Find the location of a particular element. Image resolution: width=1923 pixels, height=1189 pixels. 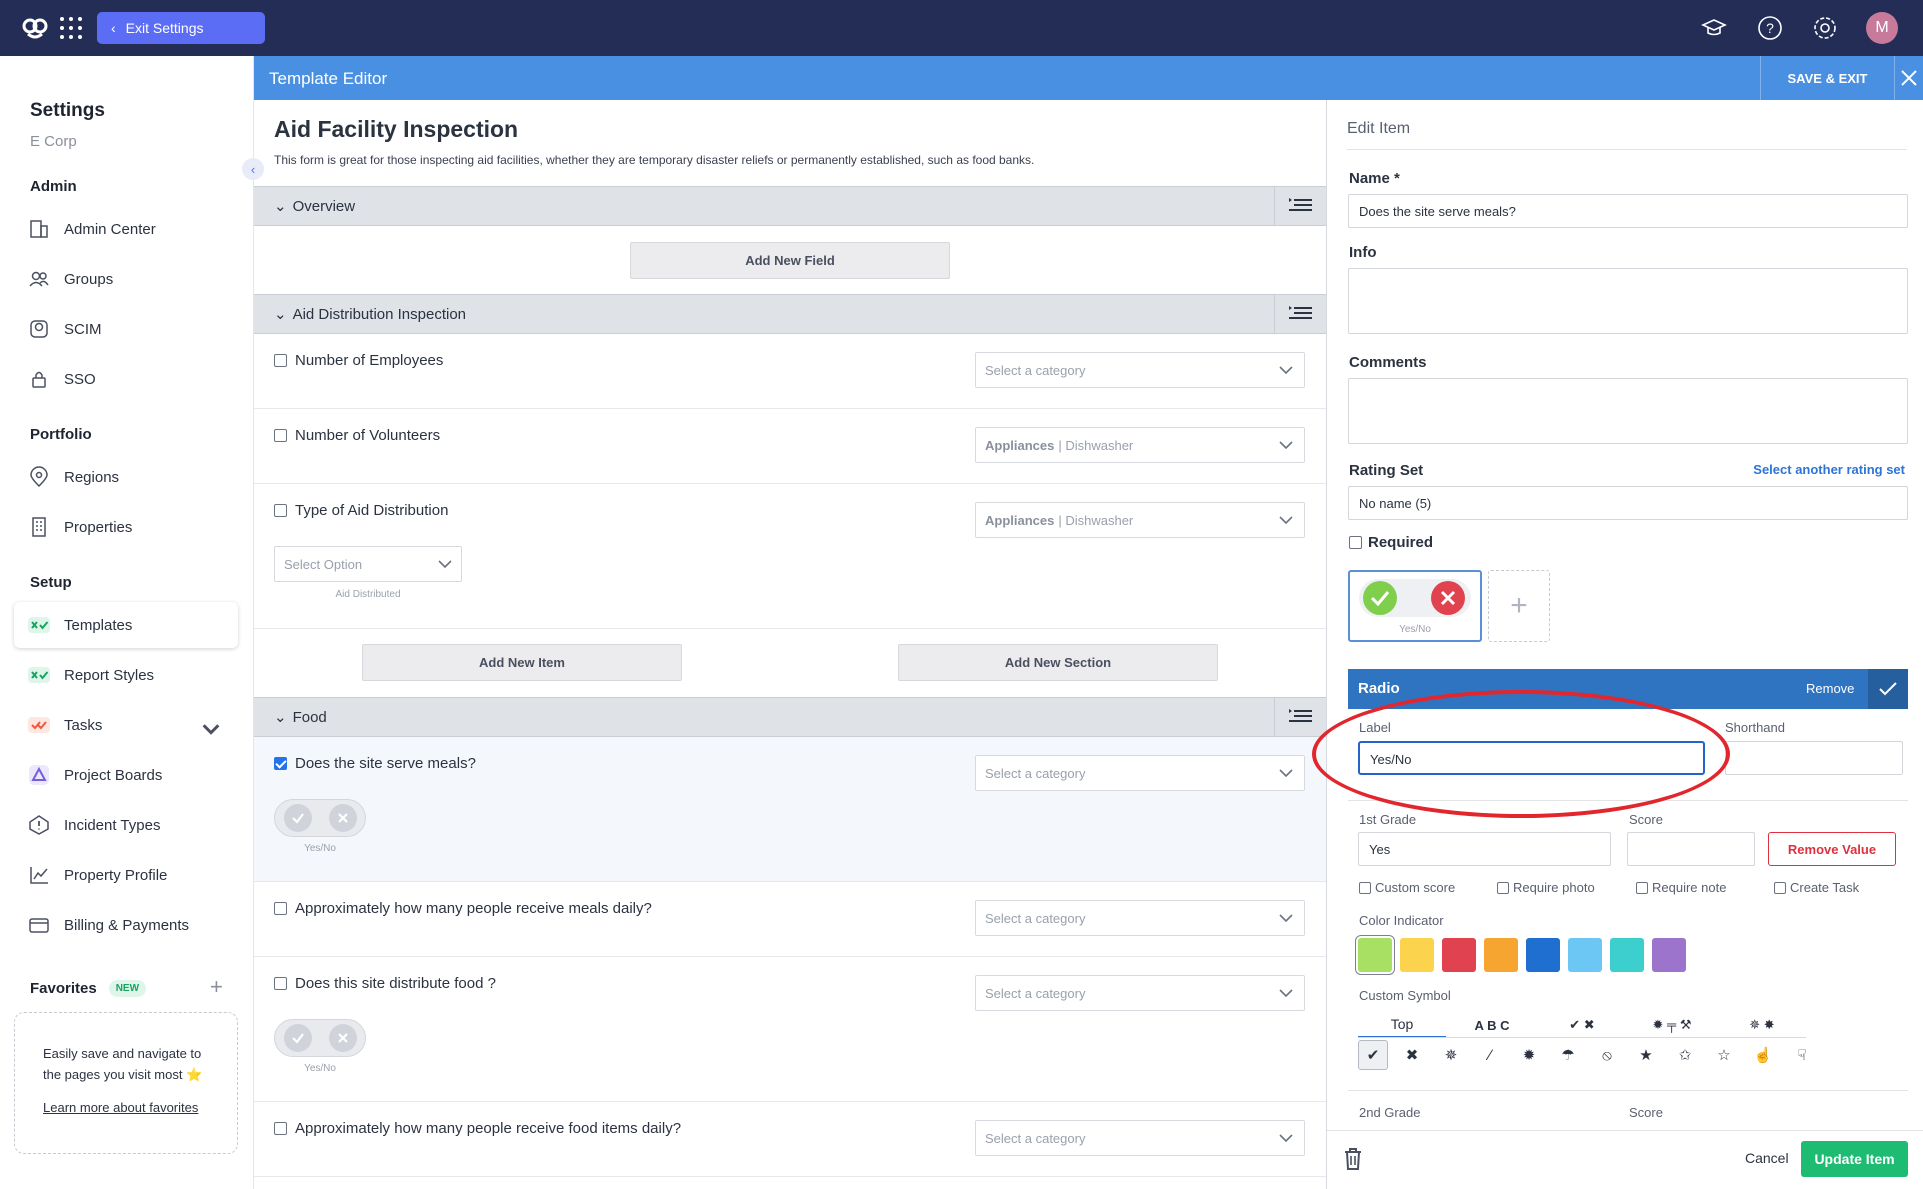

collapse-sidebar-button: ‹ is located at coordinates (253, 169).